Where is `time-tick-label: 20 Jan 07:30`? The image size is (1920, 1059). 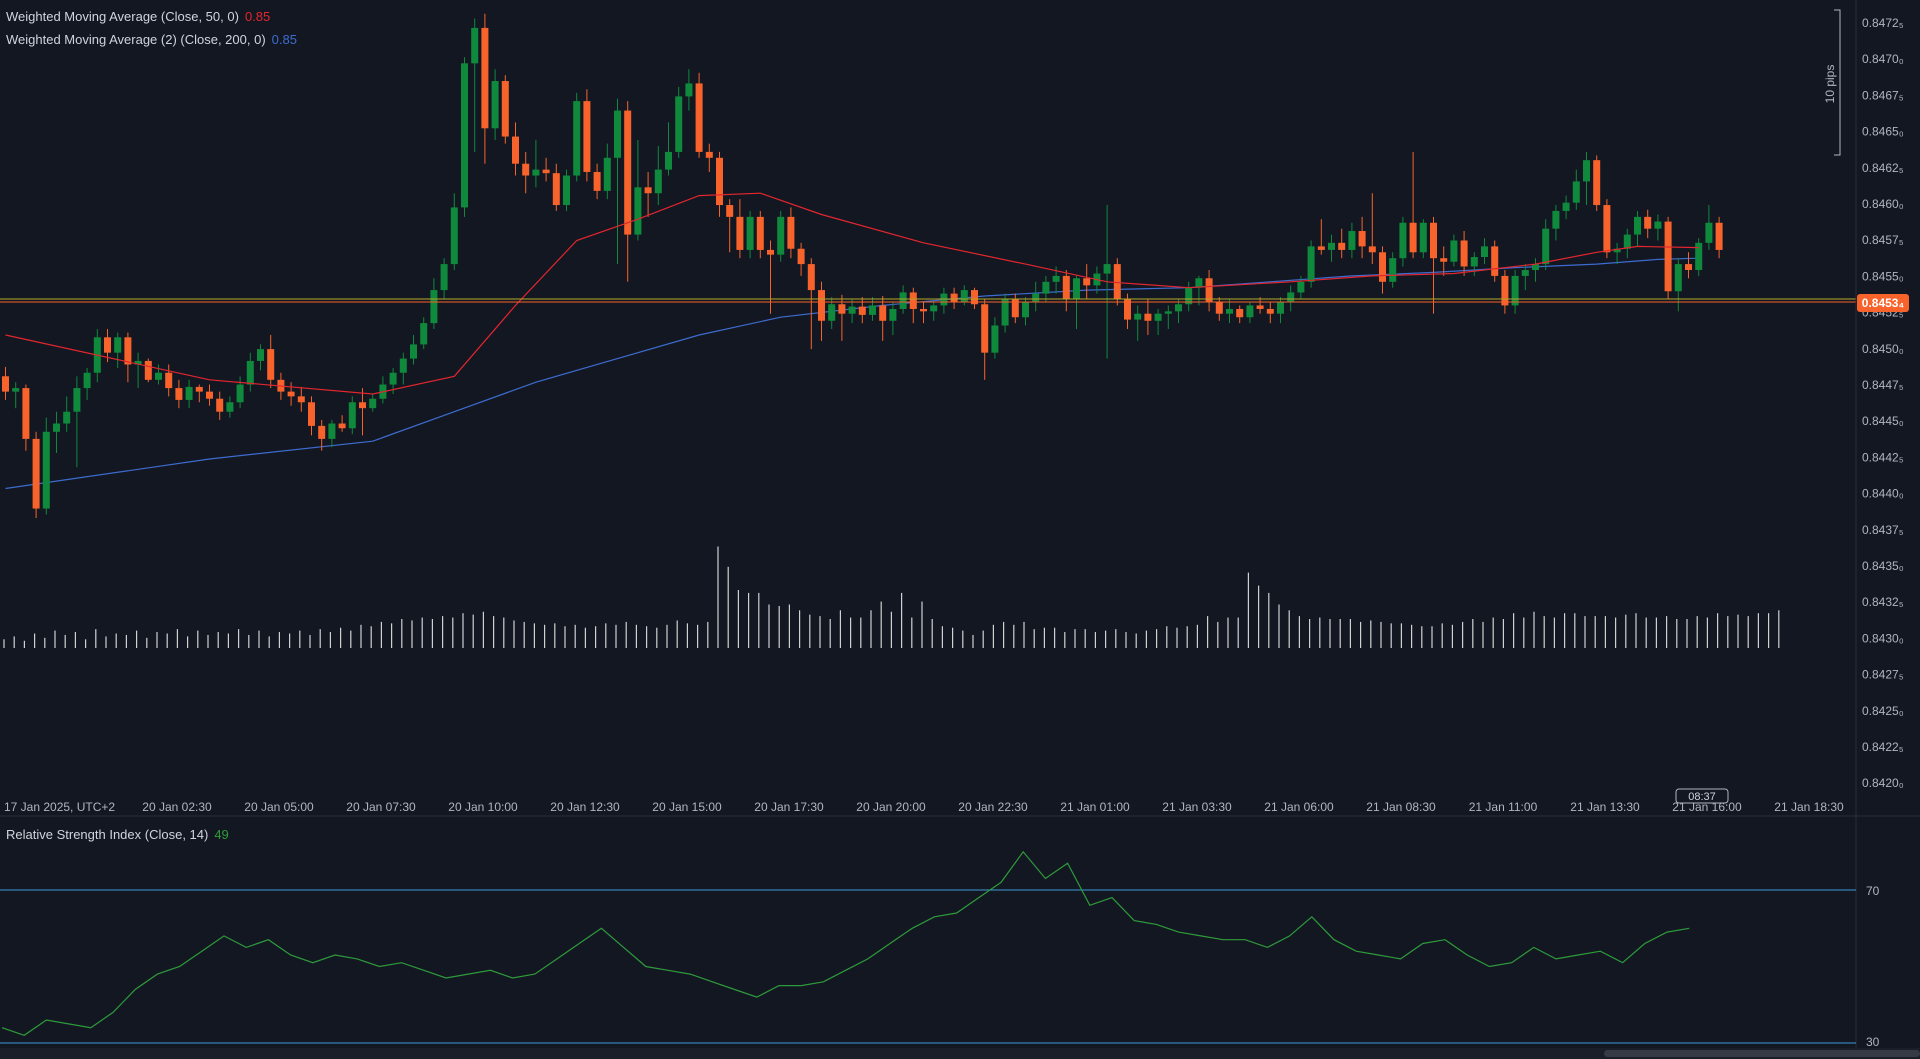
time-tick-label: 20 Jan 07:30 is located at coordinates (381, 807).